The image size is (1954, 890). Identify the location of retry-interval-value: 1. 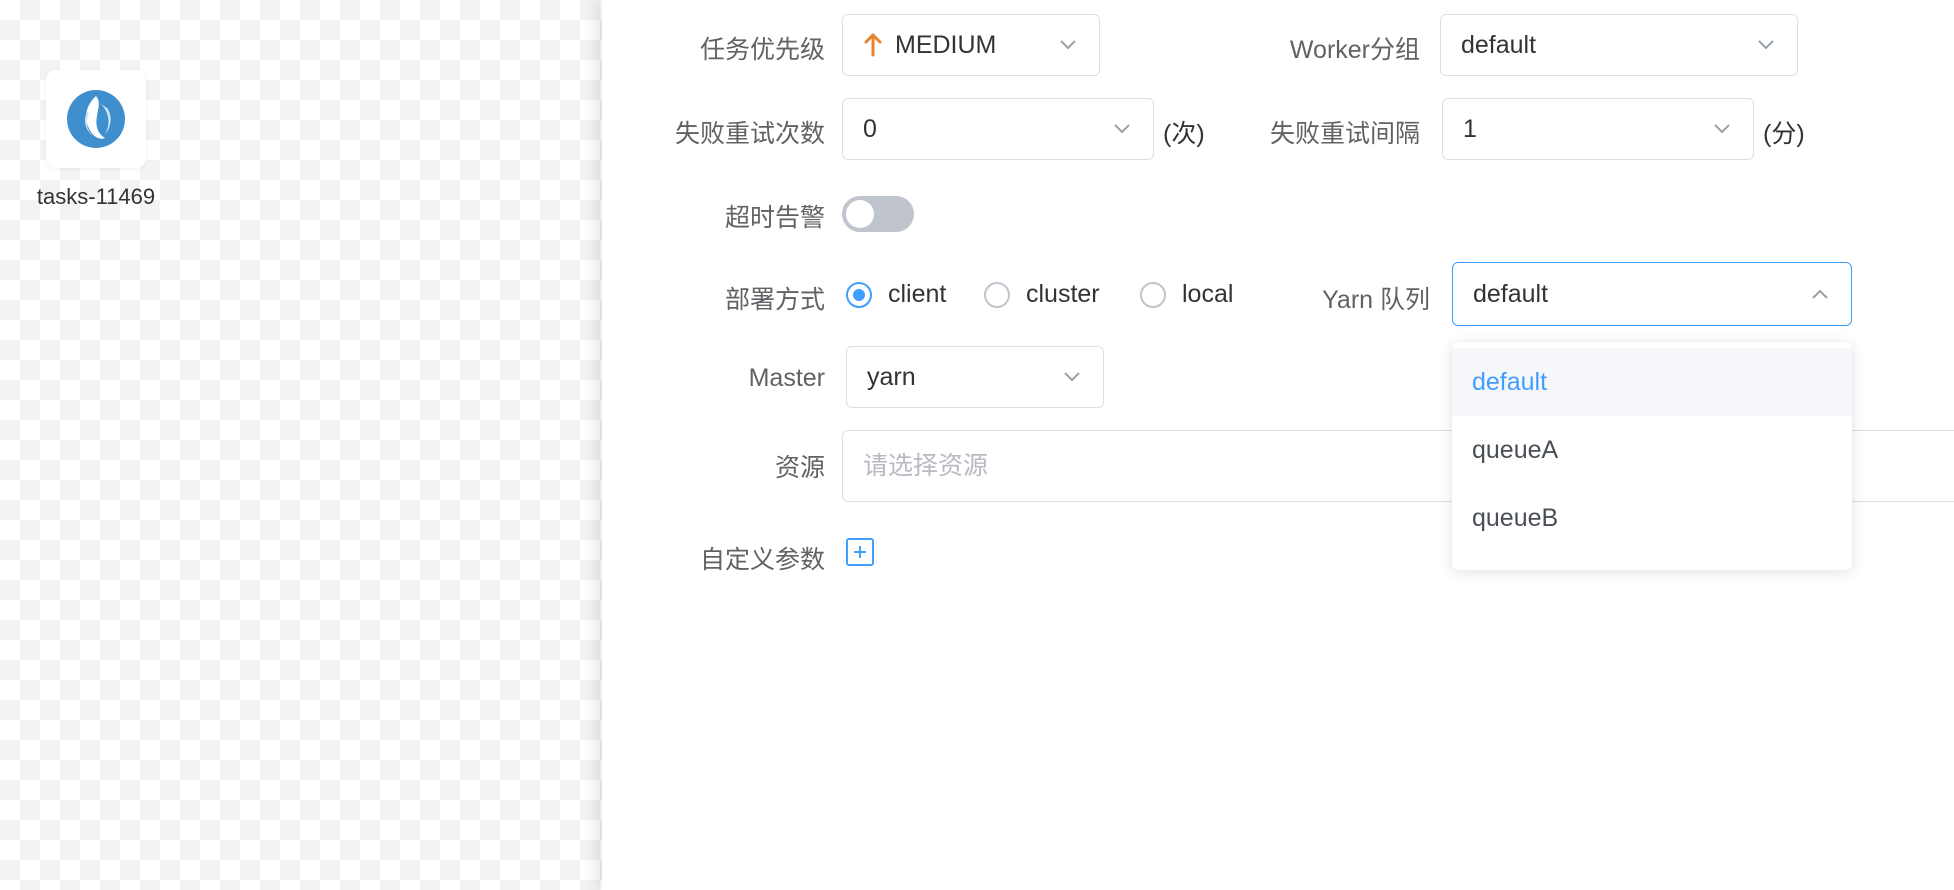
(1470, 128).